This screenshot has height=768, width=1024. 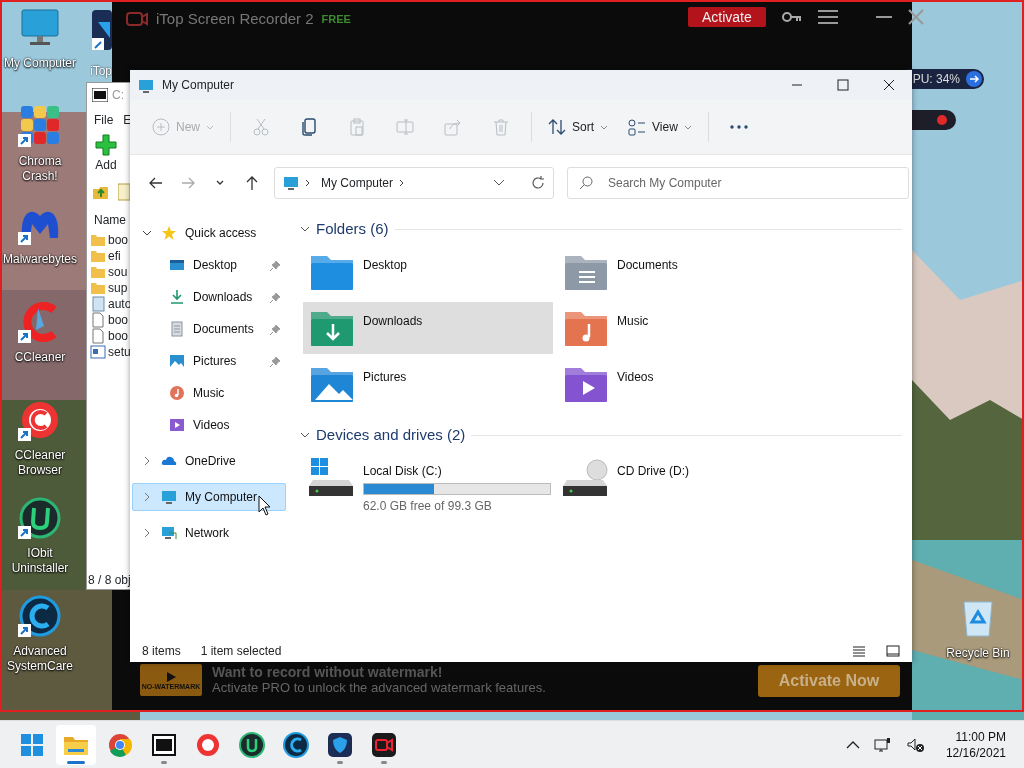 I want to click on sort-icon, so click(x=557, y=127).